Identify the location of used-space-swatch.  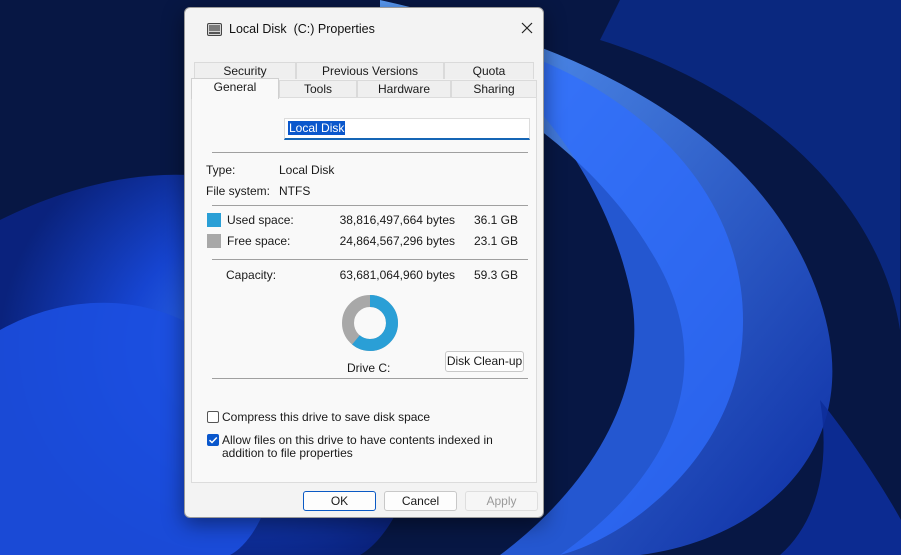
(214, 220).